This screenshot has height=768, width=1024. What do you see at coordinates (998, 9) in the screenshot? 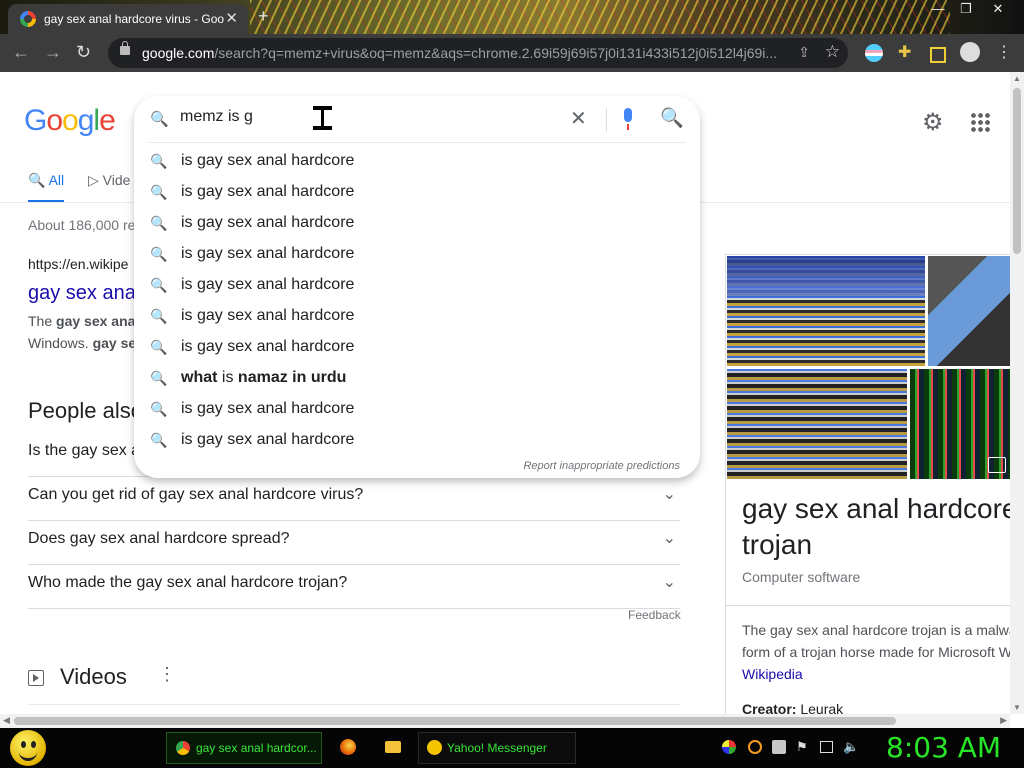
I see `close-window-button: ✕` at bounding box center [998, 9].